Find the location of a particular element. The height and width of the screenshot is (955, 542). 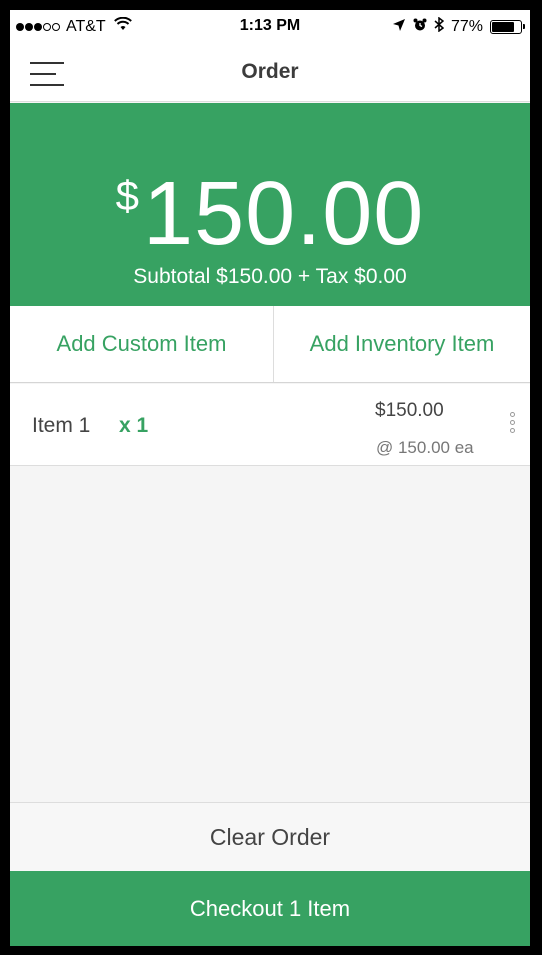

checkout-button: Checkout 1 Item is located at coordinates (270, 908).